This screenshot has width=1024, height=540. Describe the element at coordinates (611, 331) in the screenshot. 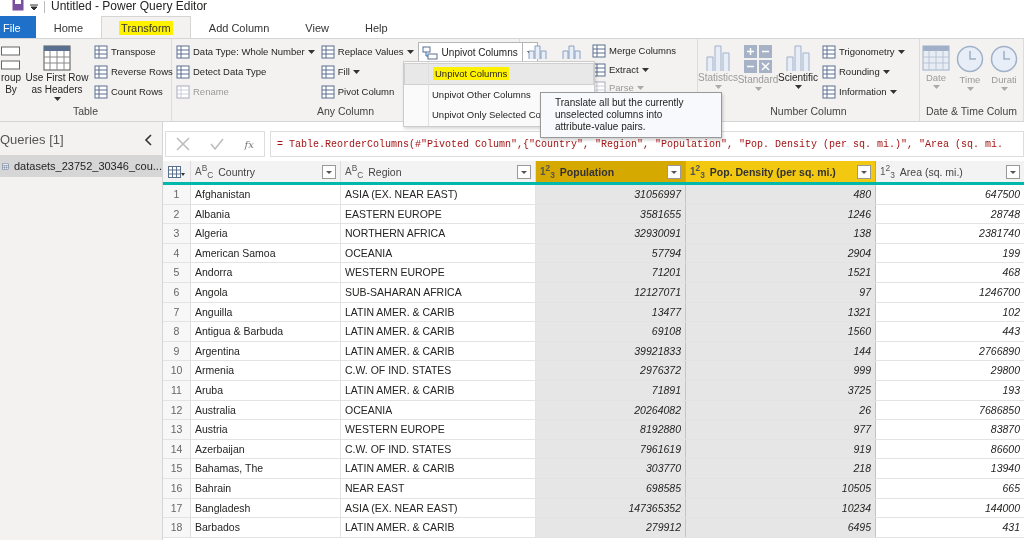

I see `table-cell: 69108` at that location.